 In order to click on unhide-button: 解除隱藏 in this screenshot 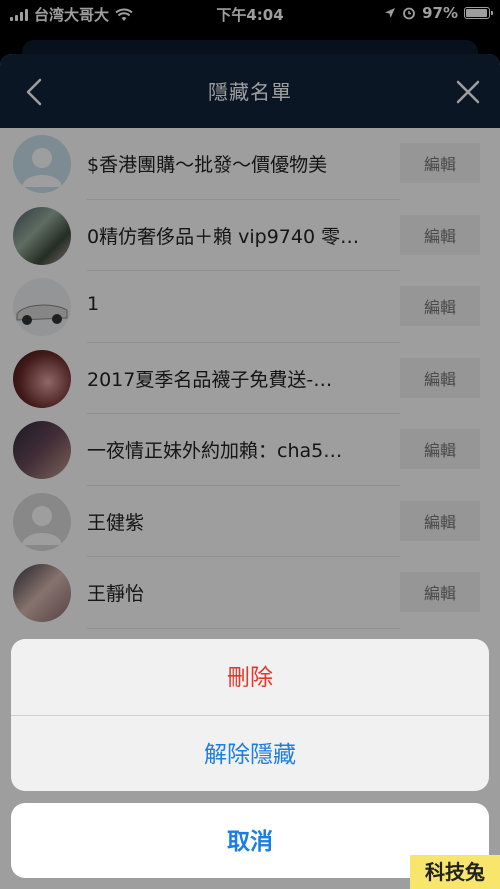, I will do `click(250, 753)`.